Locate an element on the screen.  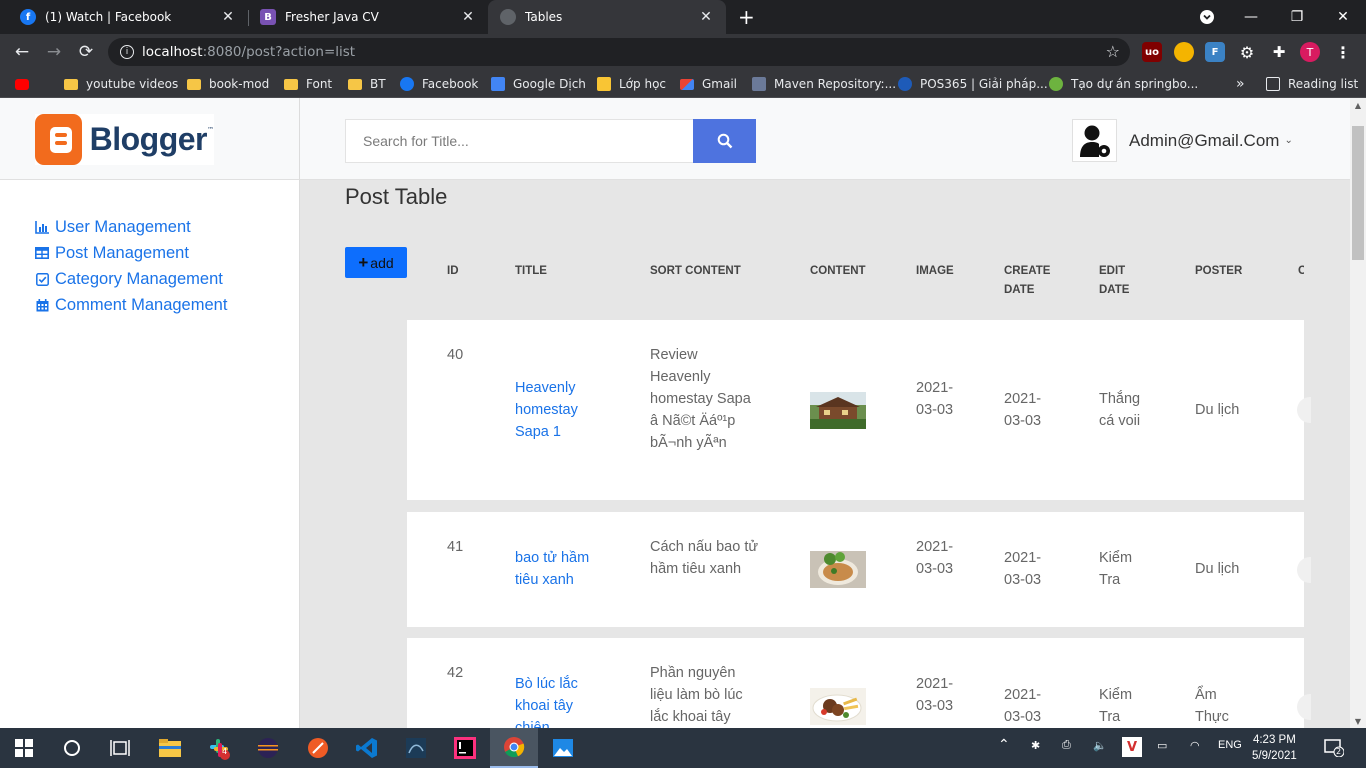
minimize-button: — is located at coordinates (1251, 17).